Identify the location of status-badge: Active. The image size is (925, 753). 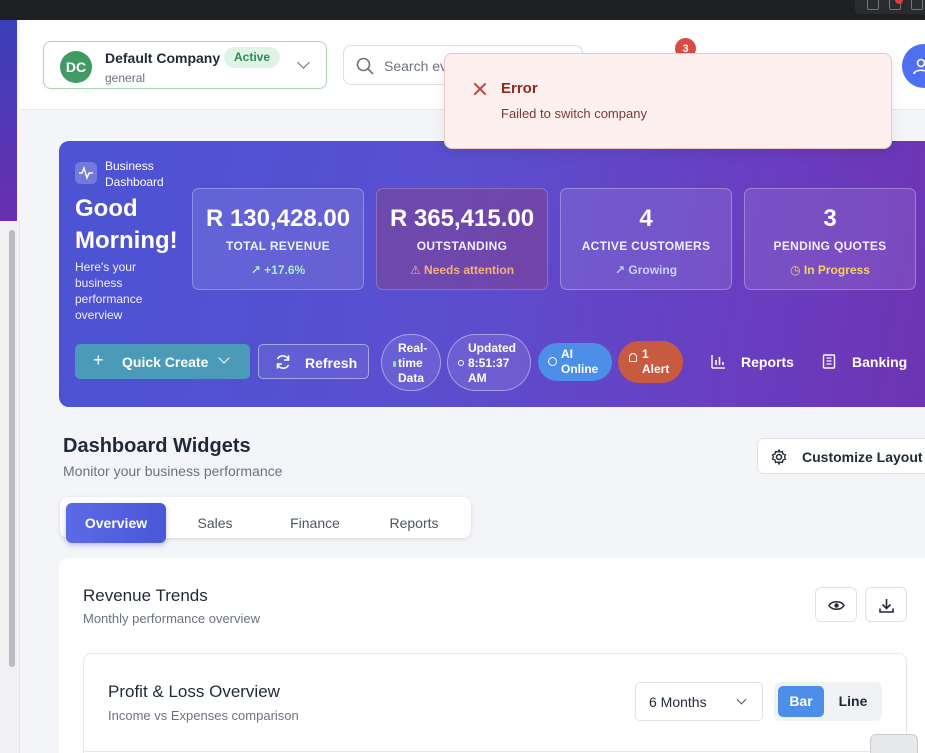
(252, 57).